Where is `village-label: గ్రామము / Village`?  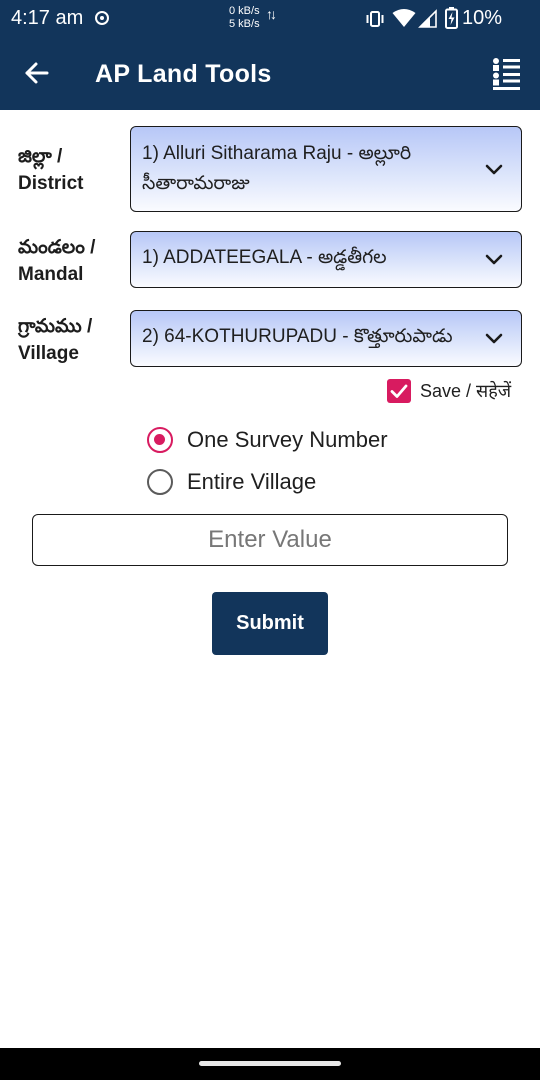 village-label: గ్రామము / Village is located at coordinates (73, 340).